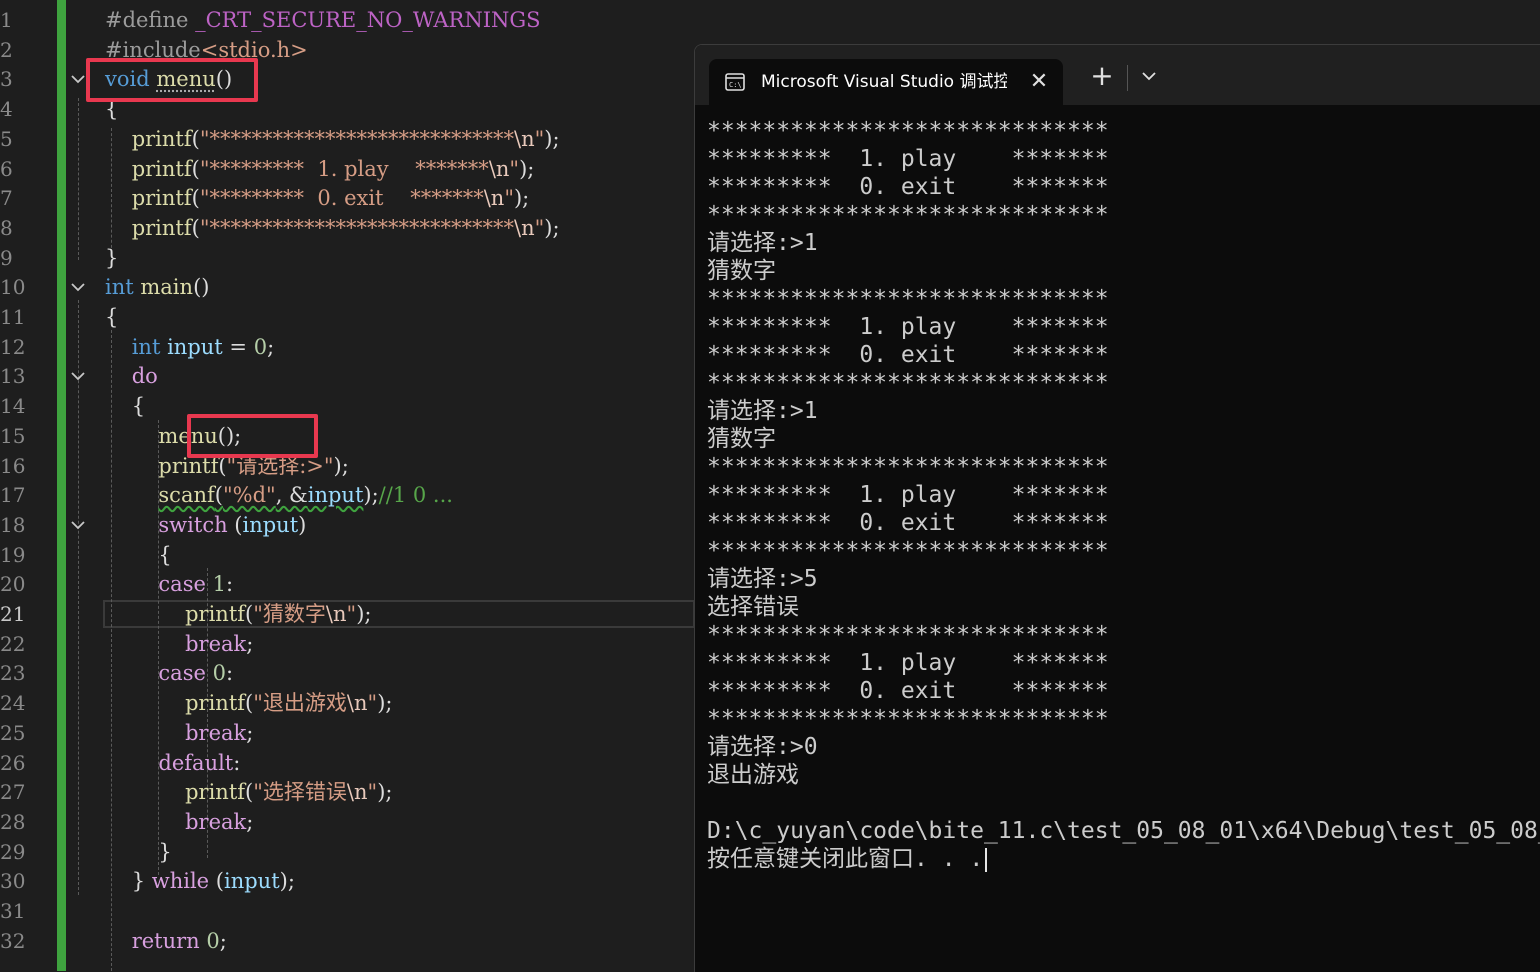  What do you see at coordinates (1122, 859) in the screenshot?
I see `terminal-line: 按任意键关闭此窗口. . .` at bounding box center [1122, 859].